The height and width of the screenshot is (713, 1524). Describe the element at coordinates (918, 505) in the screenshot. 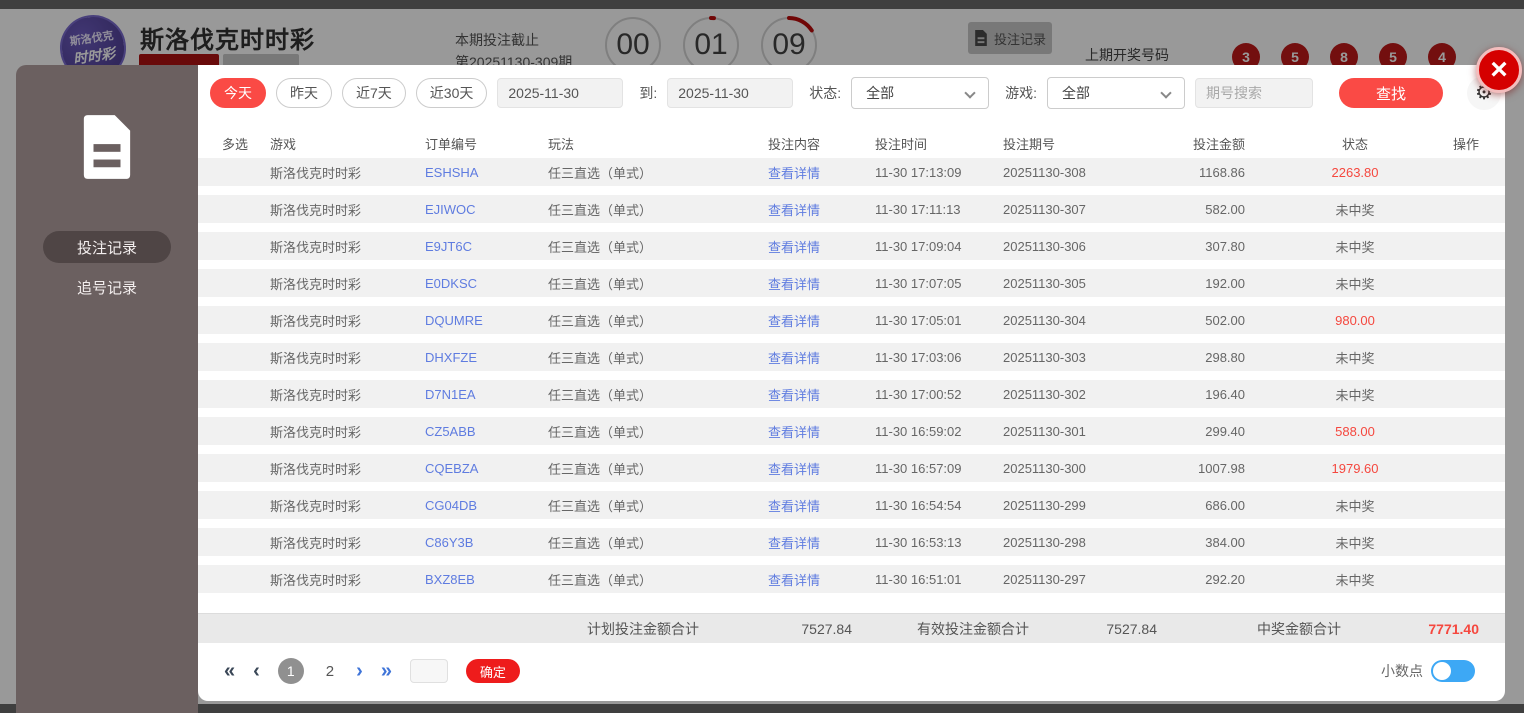

I see `row-time: 11-30 16:54:54` at that location.